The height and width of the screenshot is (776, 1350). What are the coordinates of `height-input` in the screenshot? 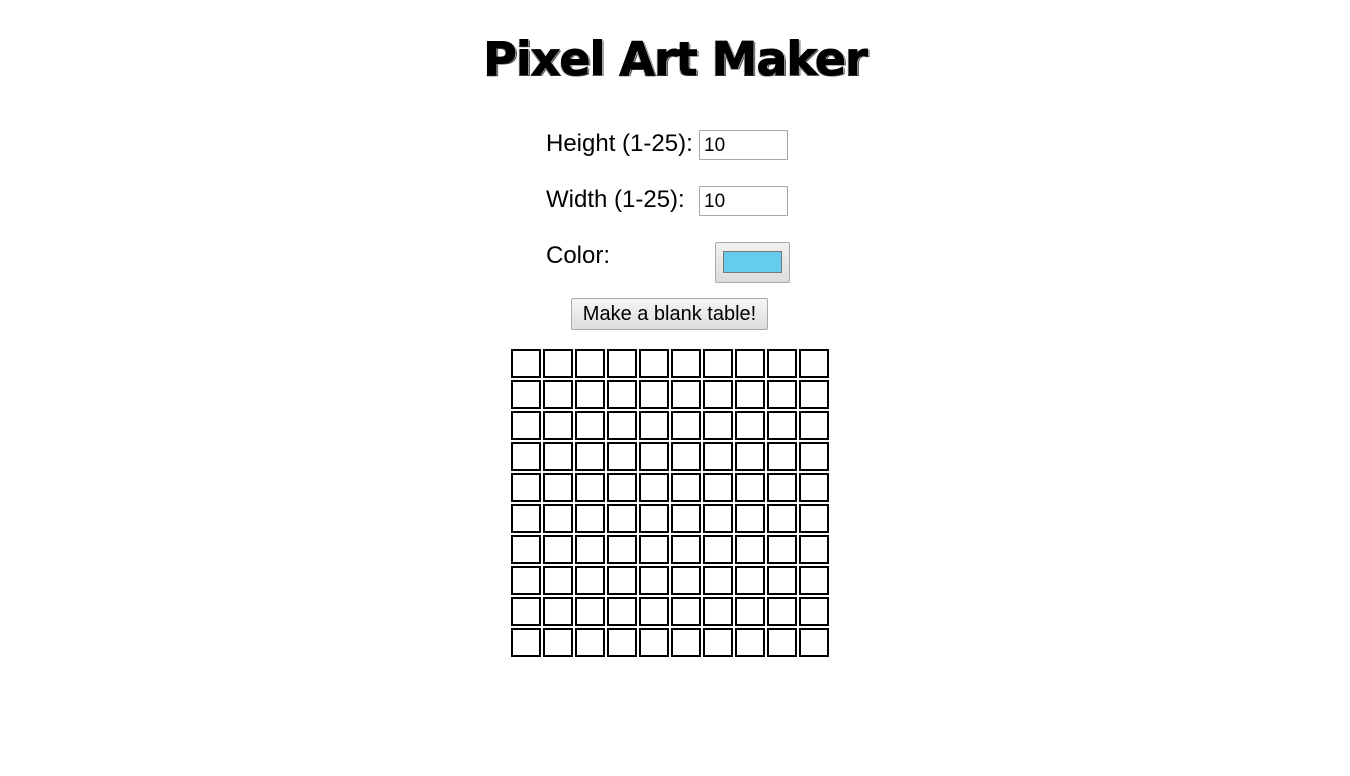 It's located at (743, 145).